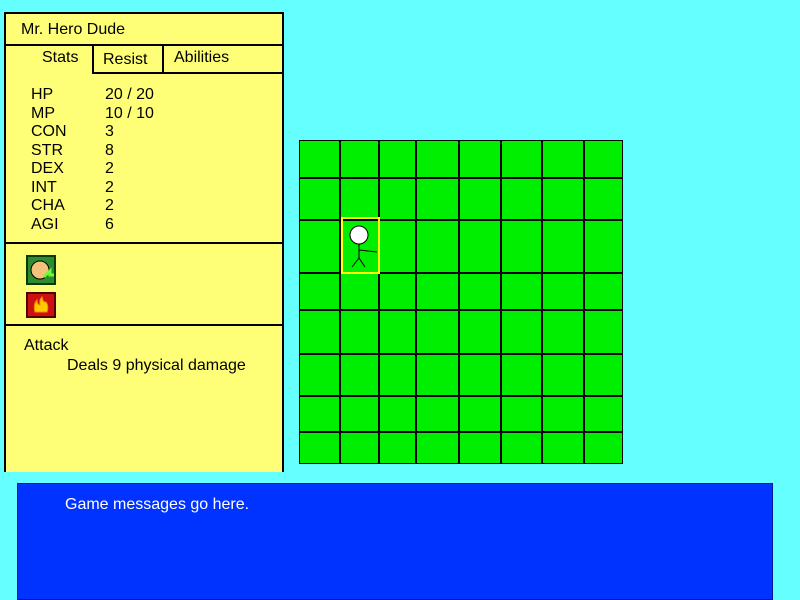  What do you see at coordinates (156, 365) in the screenshot?
I see `ability-description: Deals 9 physical damage` at bounding box center [156, 365].